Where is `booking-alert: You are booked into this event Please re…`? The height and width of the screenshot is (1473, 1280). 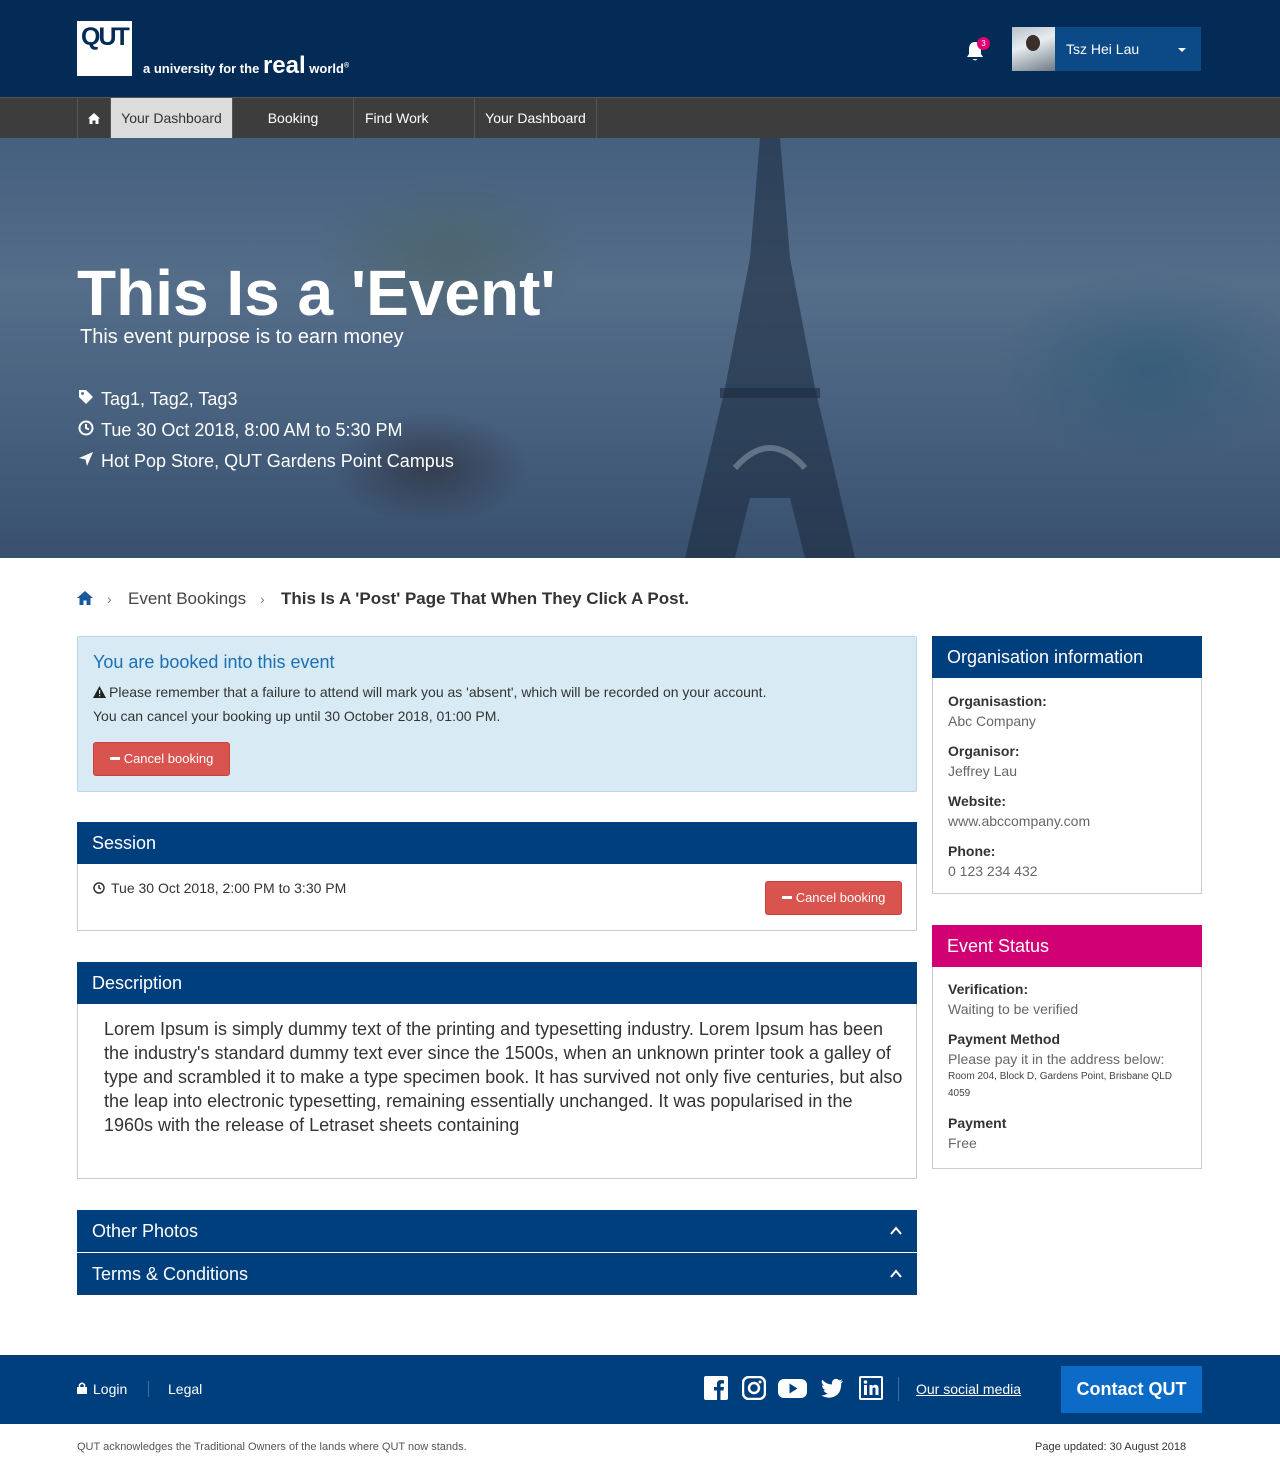 booking-alert: You are booked into this event Please re… is located at coordinates (497, 714).